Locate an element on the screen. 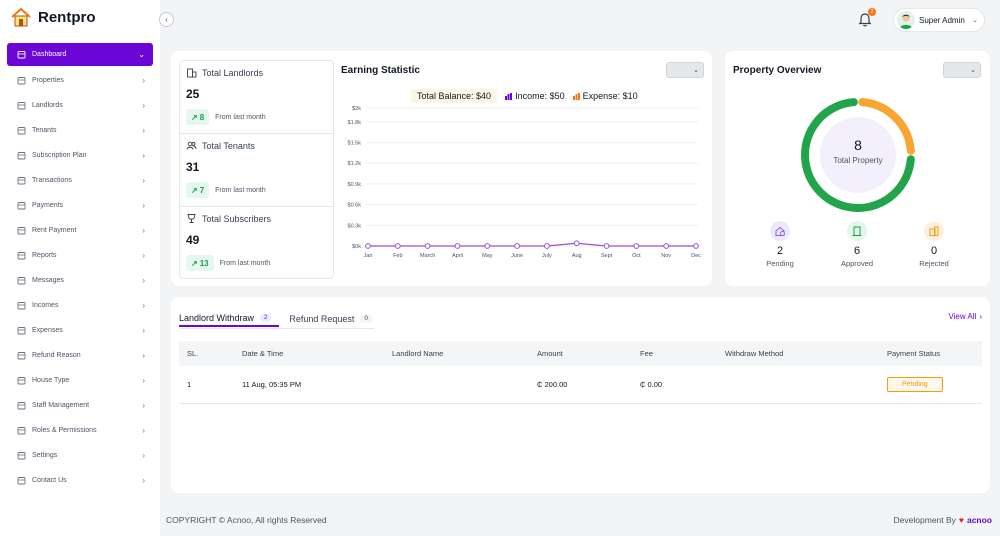 The height and width of the screenshot is (536, 1000). tab-refund-request: Refund Request 0 is located at coordinates (334, 318).